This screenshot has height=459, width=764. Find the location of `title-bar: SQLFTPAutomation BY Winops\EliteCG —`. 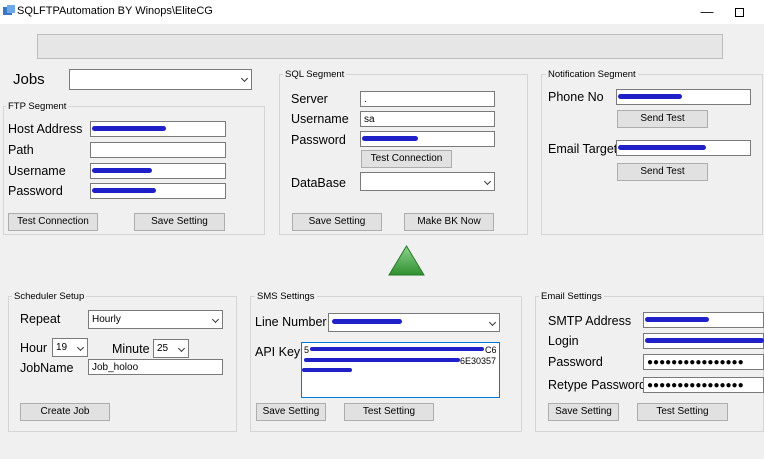

title-bar: SQLFTPAutomation BY Winops\EliteCG — is located at coordinates (382, 12).